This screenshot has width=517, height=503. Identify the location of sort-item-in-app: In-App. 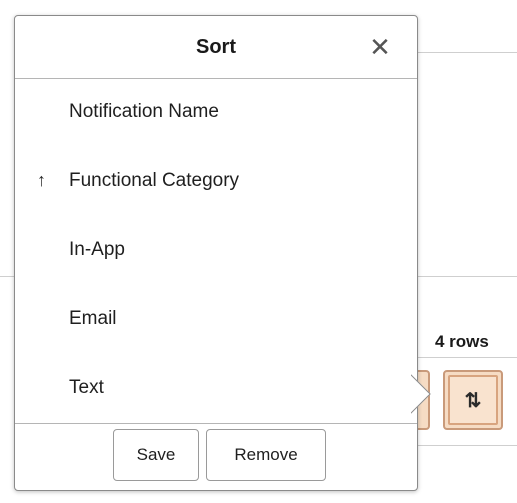
(216, 251).